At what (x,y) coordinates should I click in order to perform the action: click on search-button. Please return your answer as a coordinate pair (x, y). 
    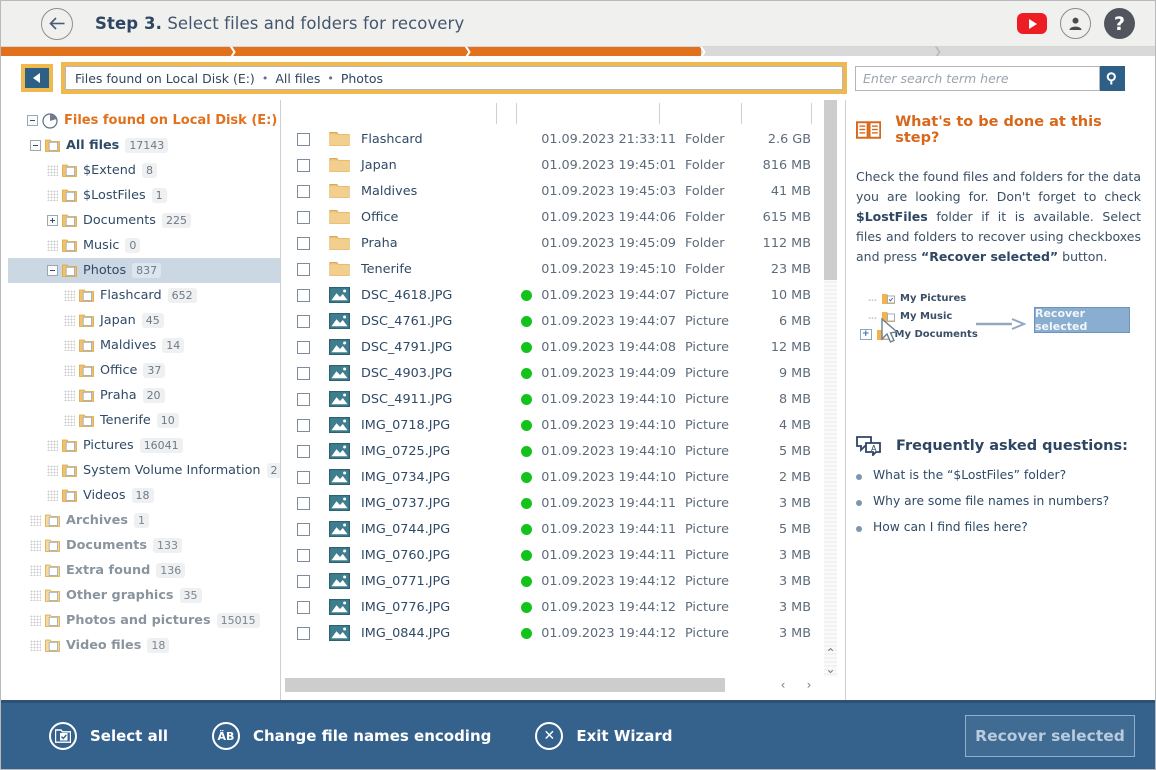
    Looking at the image, I should click on (1112, 78).